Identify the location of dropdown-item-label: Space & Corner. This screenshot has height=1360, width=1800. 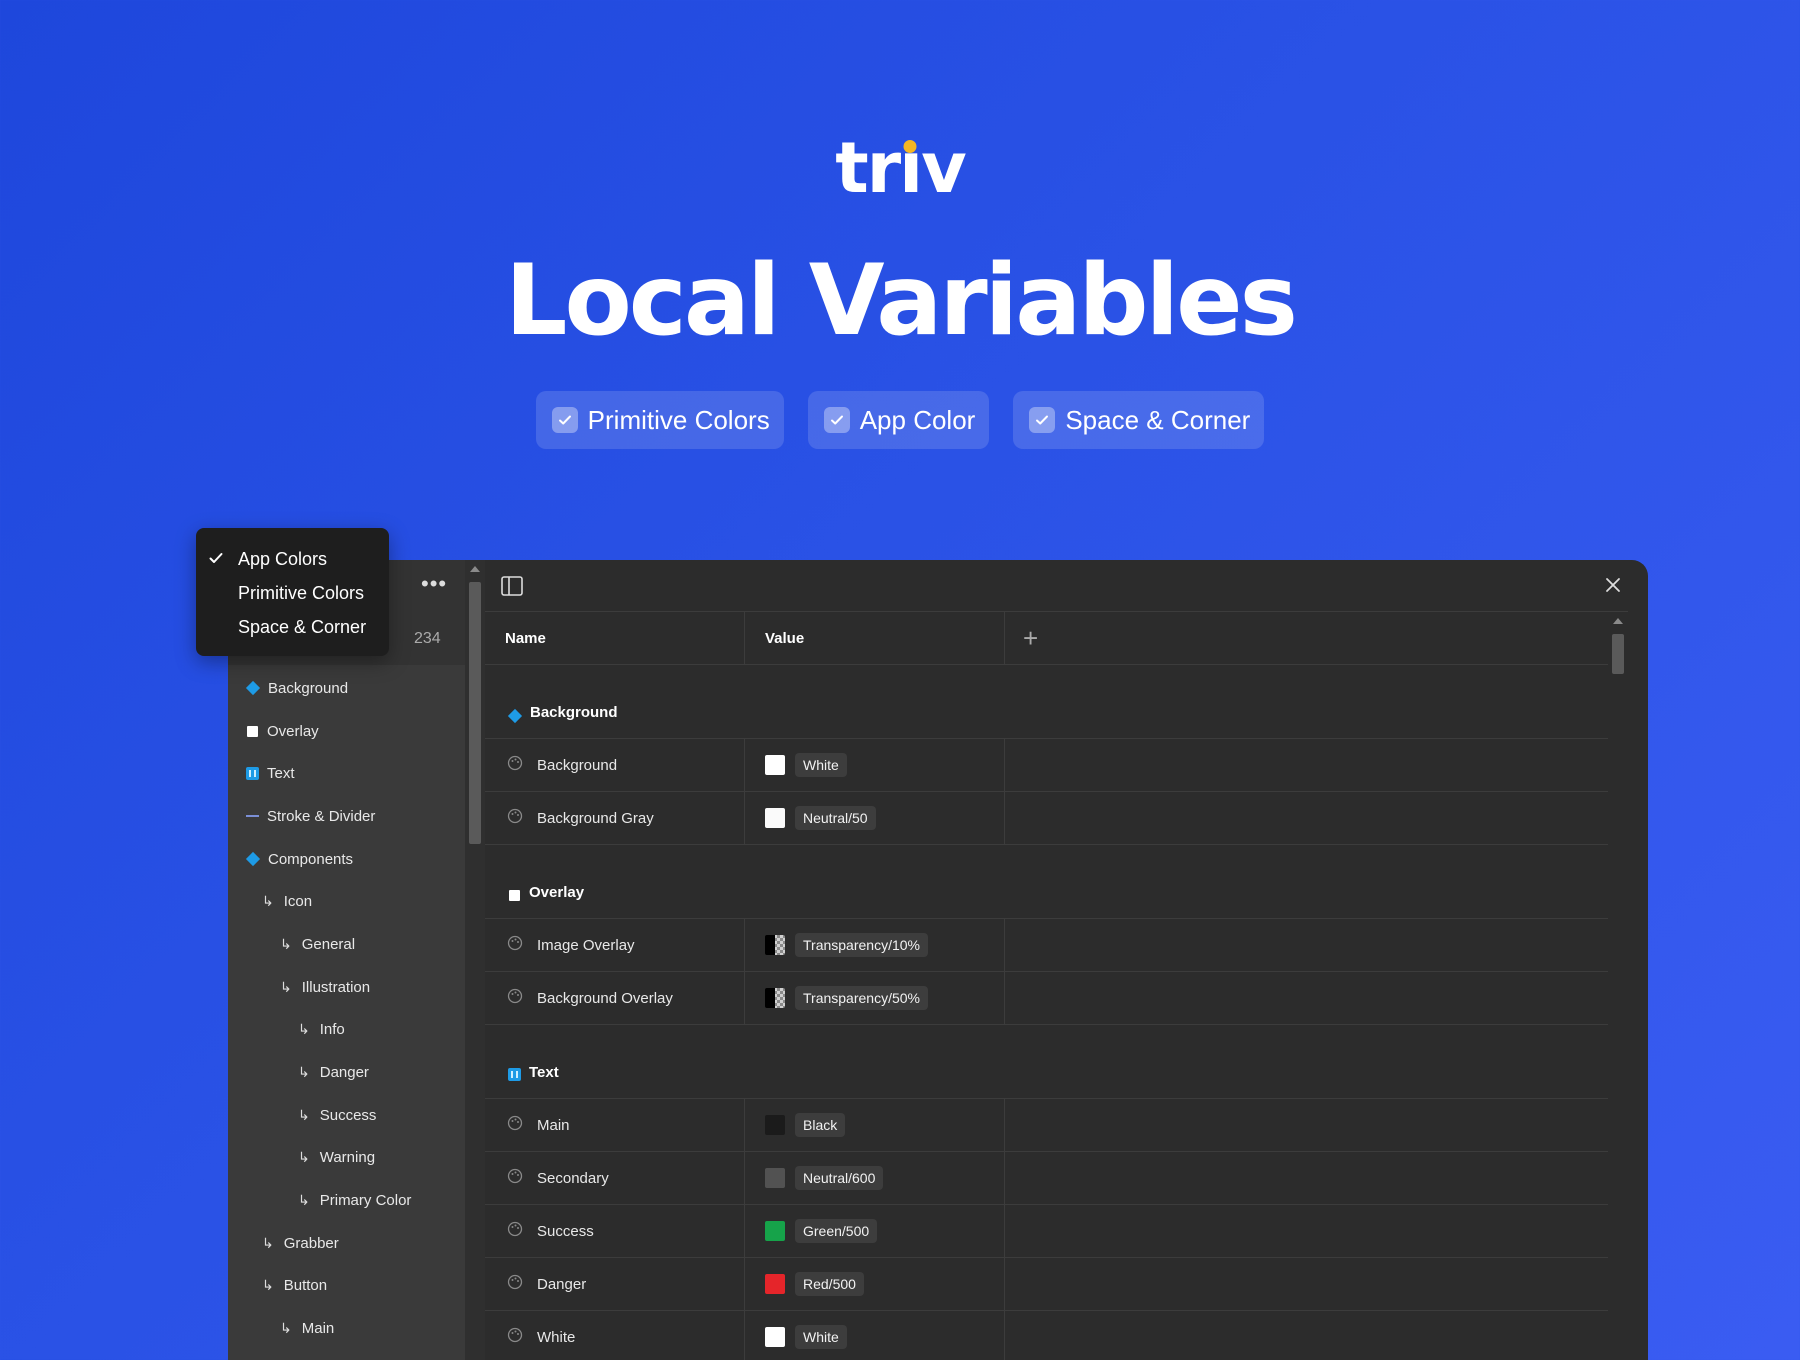
(302, 626).